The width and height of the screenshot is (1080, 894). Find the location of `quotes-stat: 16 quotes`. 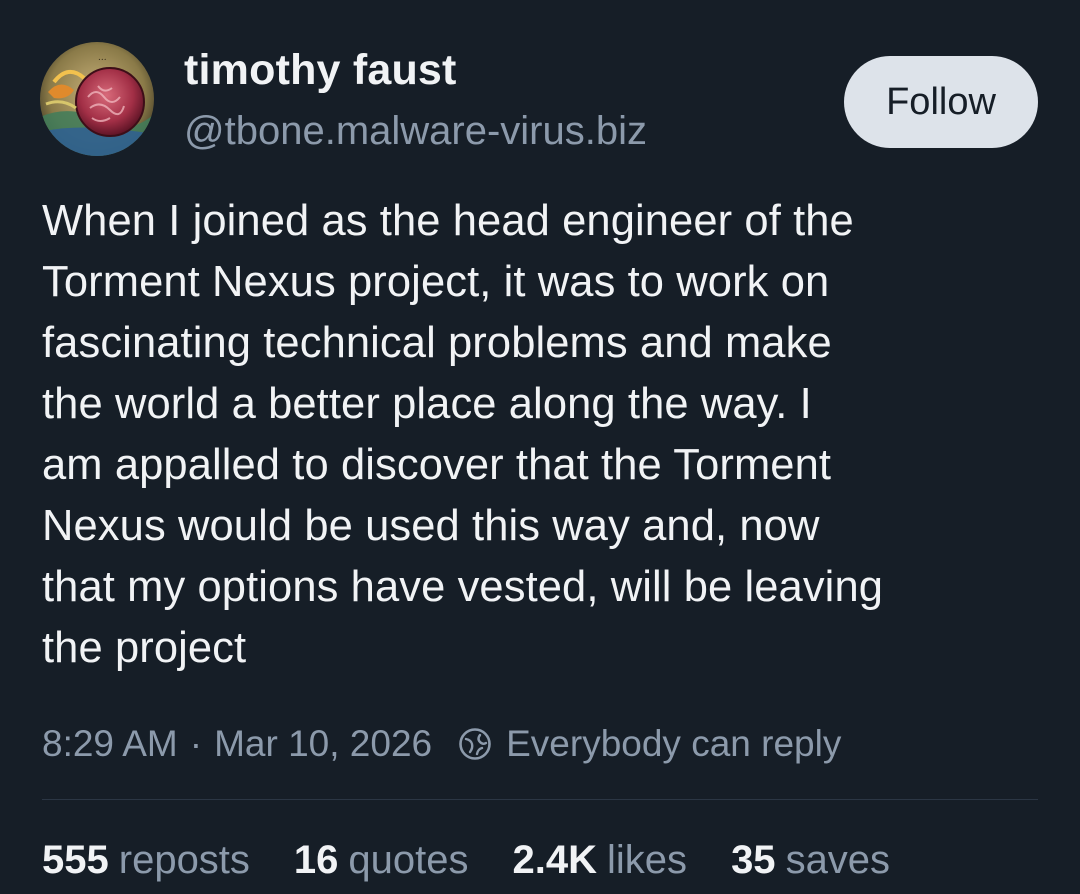

quotes-stat: 16 quotes is located at coordinates (381, 860).